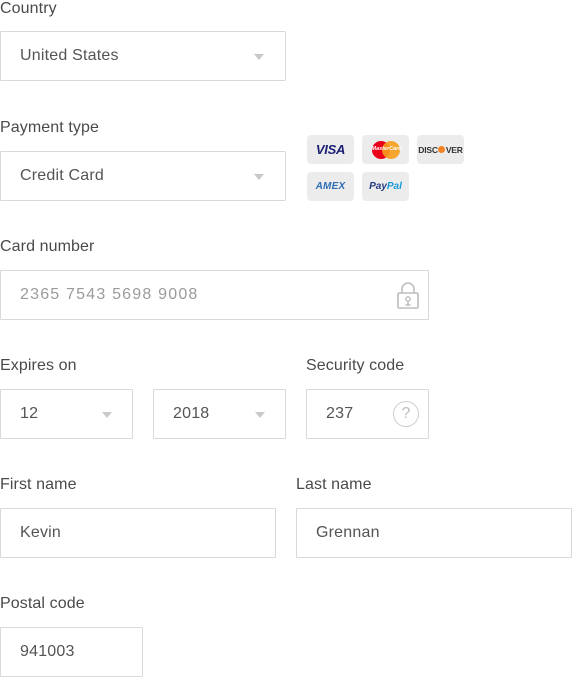 The width and height of the screenshot is (572, 677). I want to click on card-number-label: Card number, so click(47, 246).